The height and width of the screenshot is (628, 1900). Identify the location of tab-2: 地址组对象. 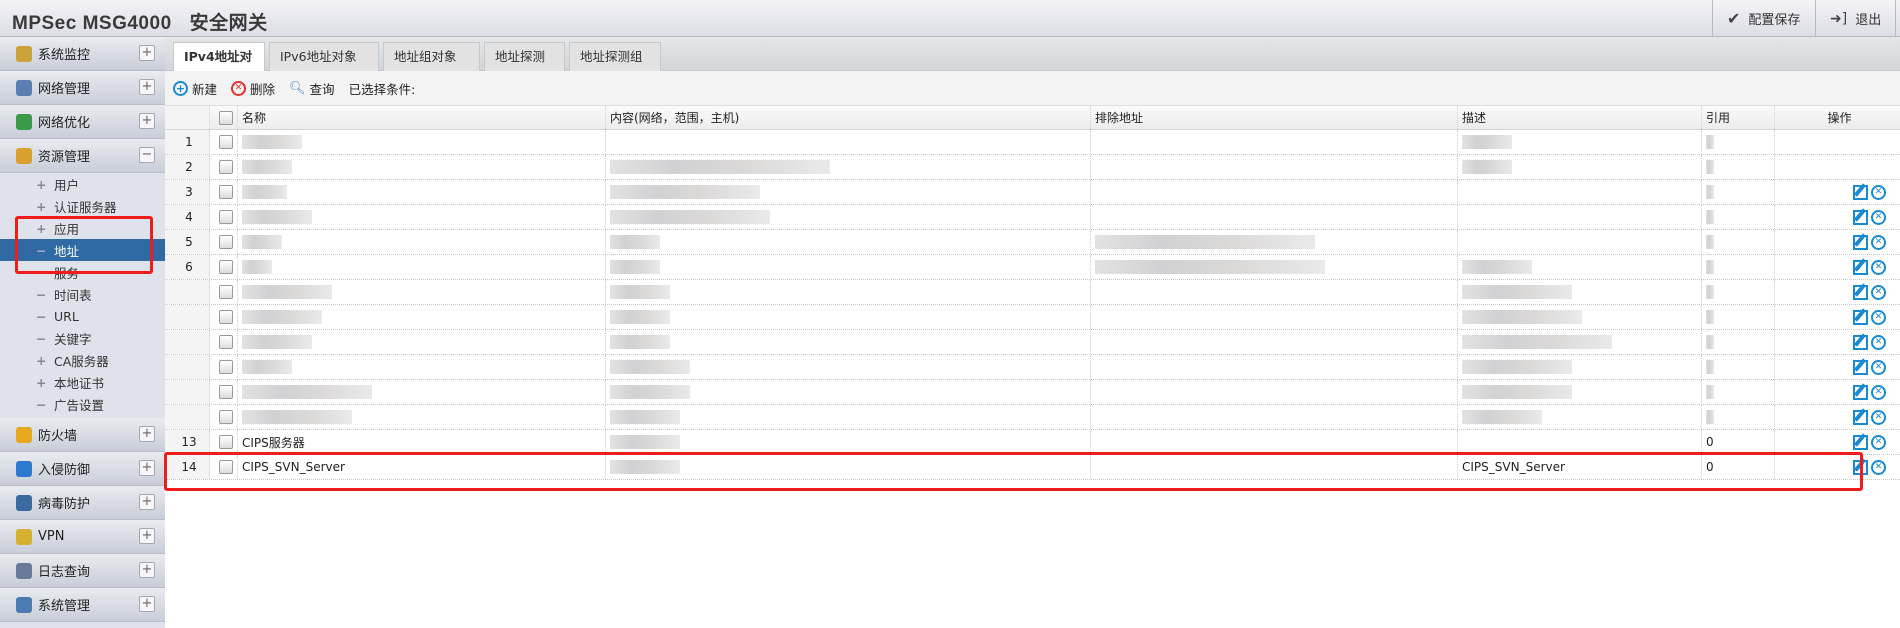
(431, 56).